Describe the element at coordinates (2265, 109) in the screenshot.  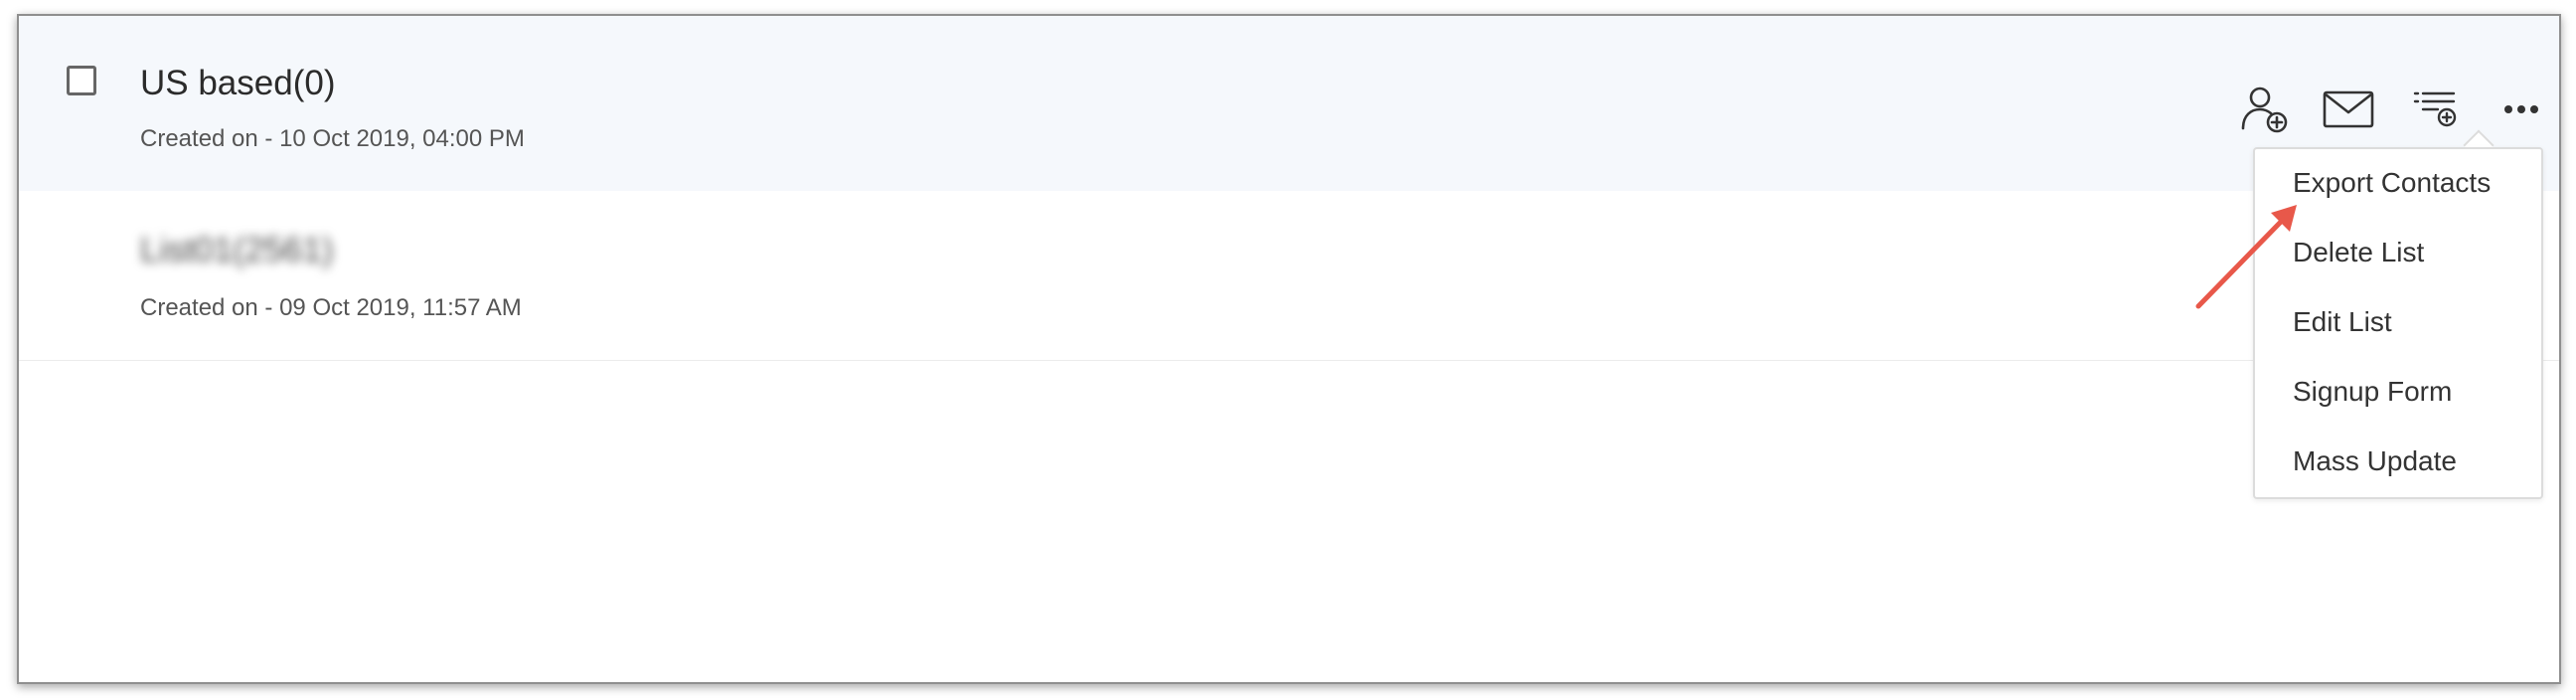
I see `add-contact-icon` at that location.